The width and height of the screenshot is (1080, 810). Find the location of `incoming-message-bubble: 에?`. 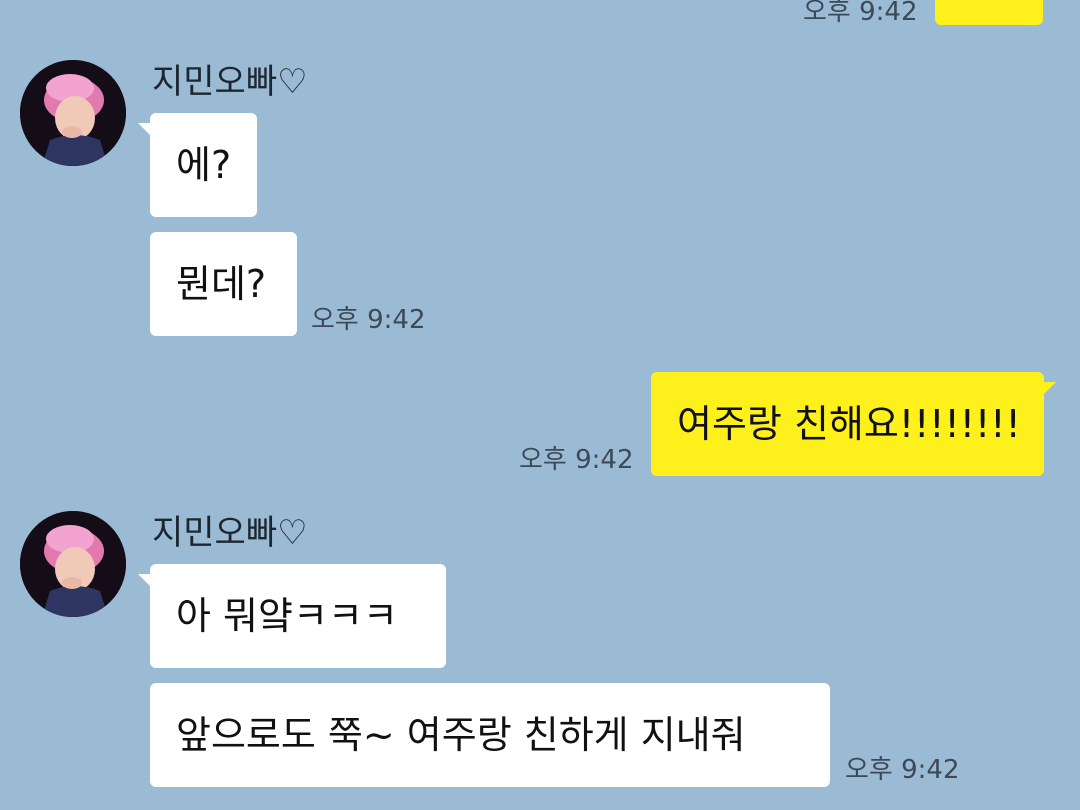

incoming-message-bubble: 에? is located at coordinates (197, 165).